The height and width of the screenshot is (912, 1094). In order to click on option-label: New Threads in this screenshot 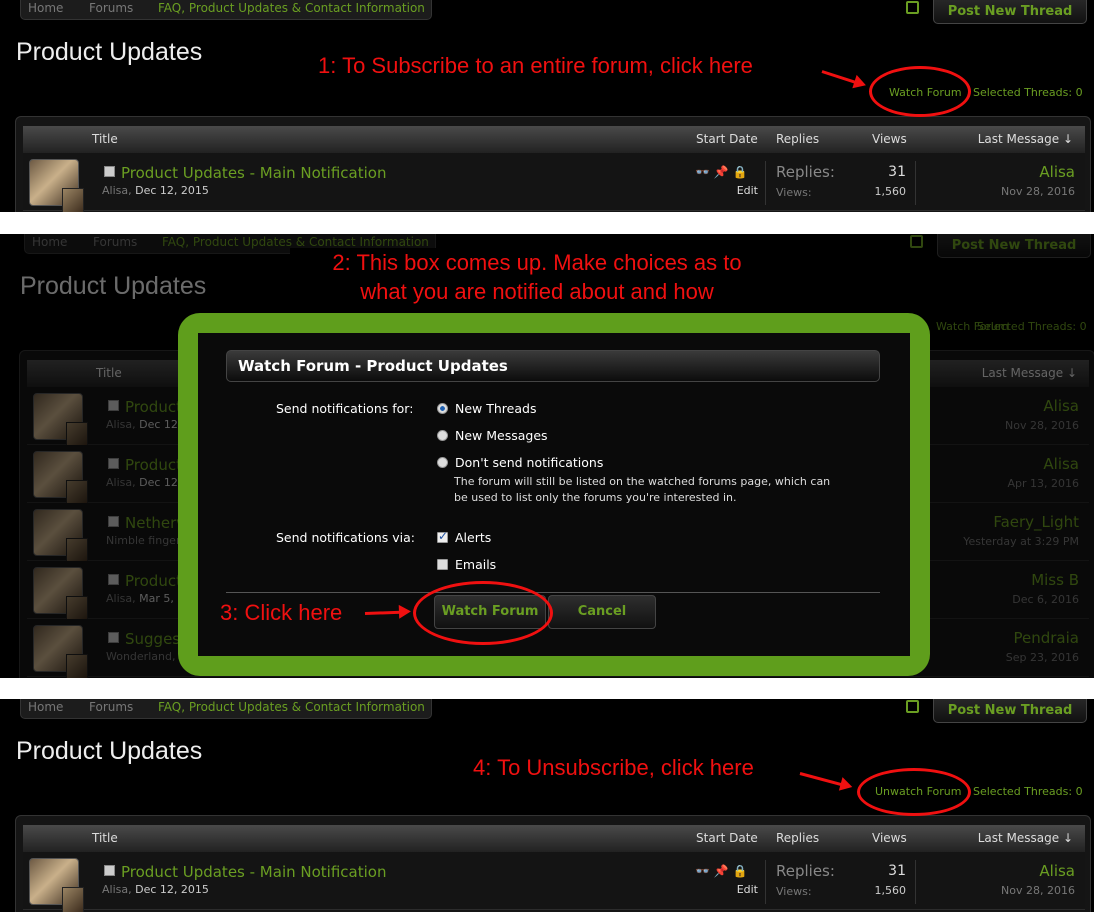, I will do `click(496, 408)`.